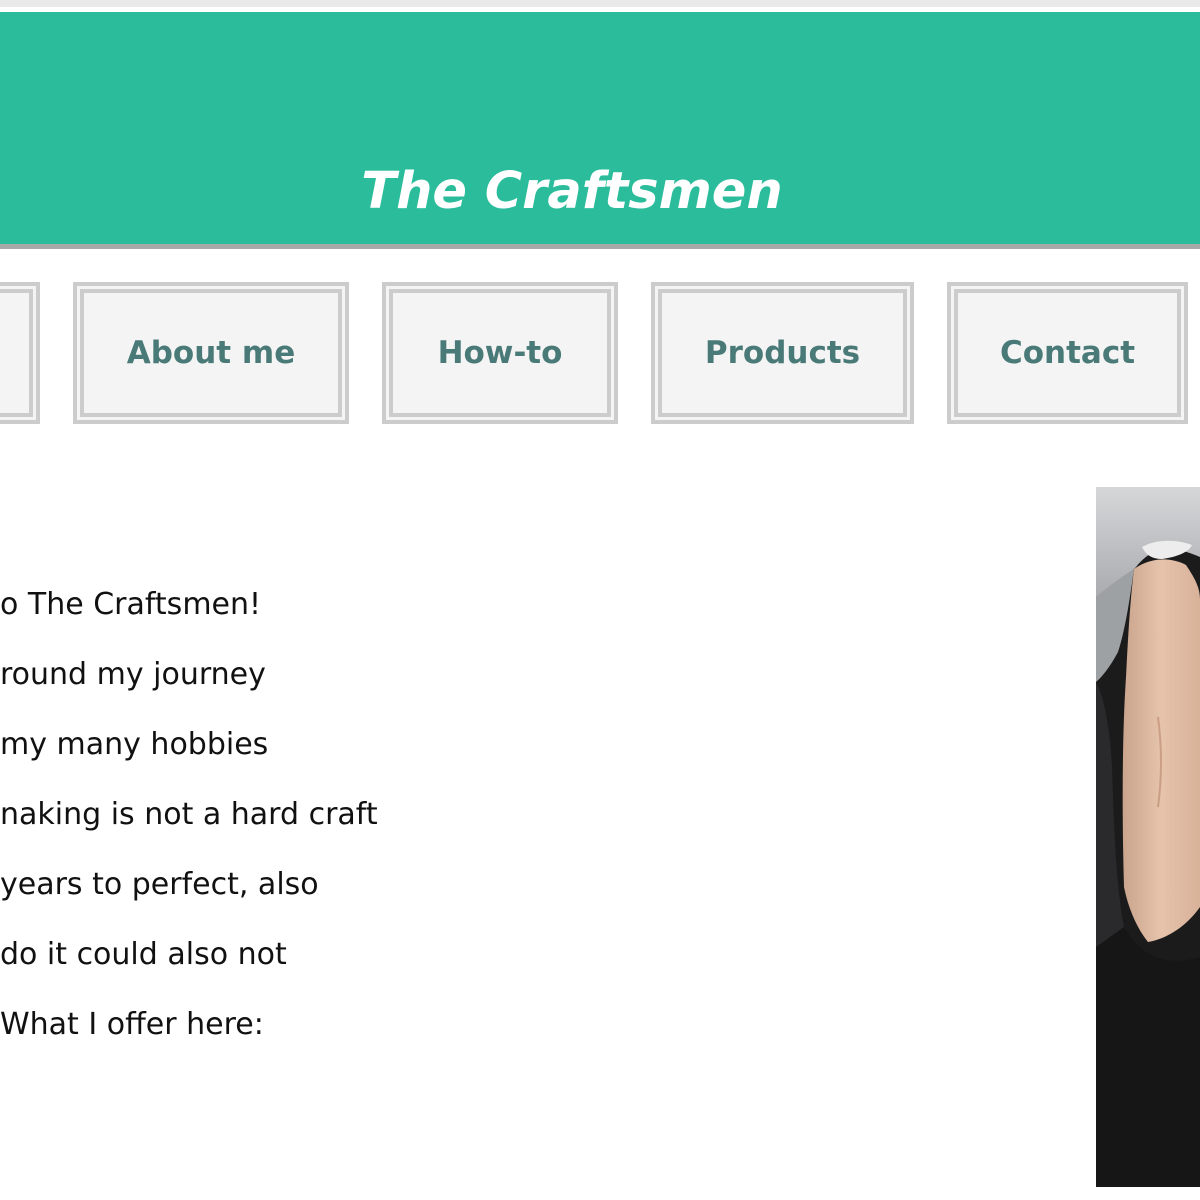 Image resolution: width=1200 pixels, height=1200 pixels. I want to click on intro-line-text: naking is not a hard craft, so click(189, 814).